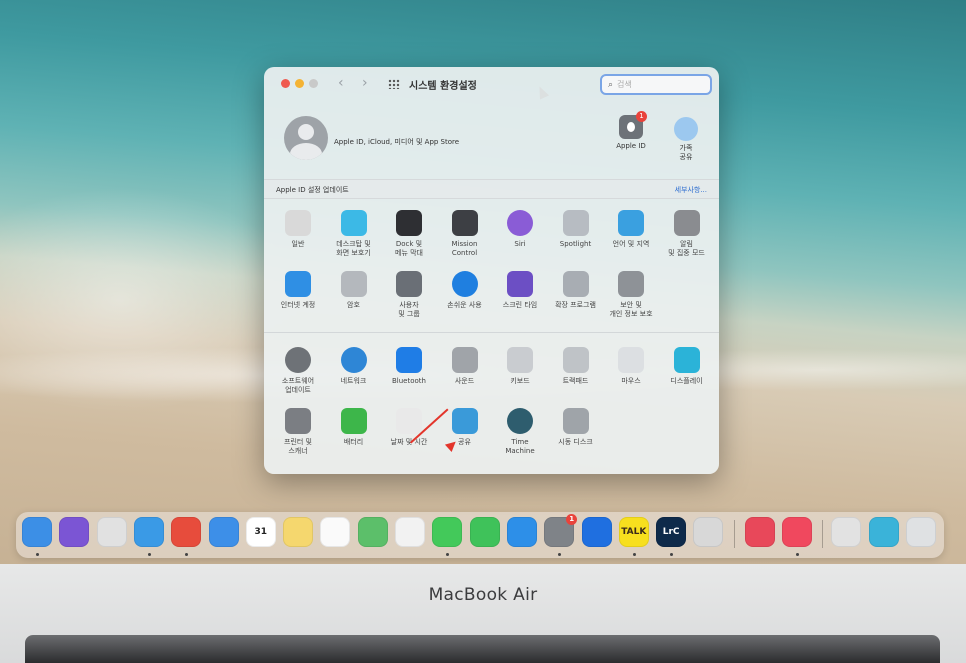  I want to click on dock-chrome-icon, so click(186, 532).